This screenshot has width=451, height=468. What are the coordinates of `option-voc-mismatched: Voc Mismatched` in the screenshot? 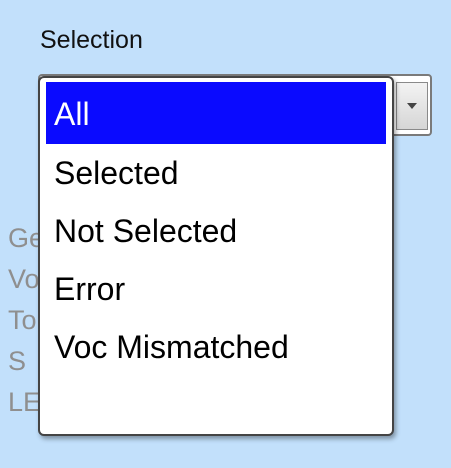 It's located at (216, 347).